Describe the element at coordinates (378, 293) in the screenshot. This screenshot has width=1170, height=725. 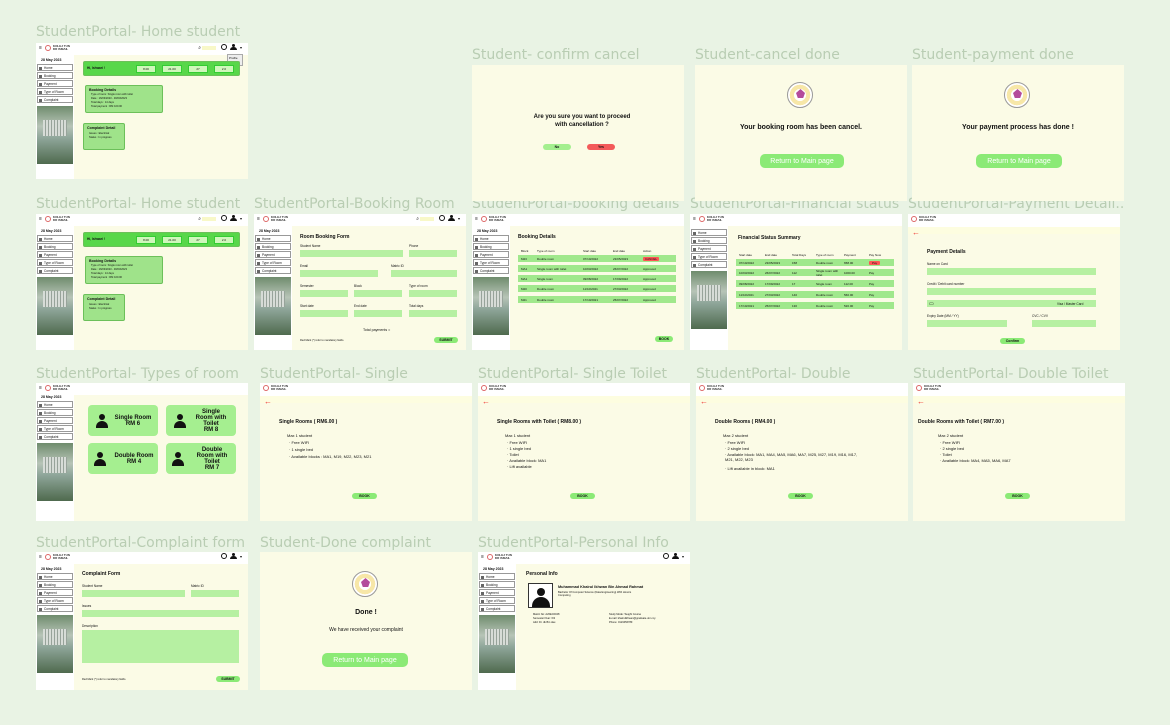
I see `block-input` at that location.